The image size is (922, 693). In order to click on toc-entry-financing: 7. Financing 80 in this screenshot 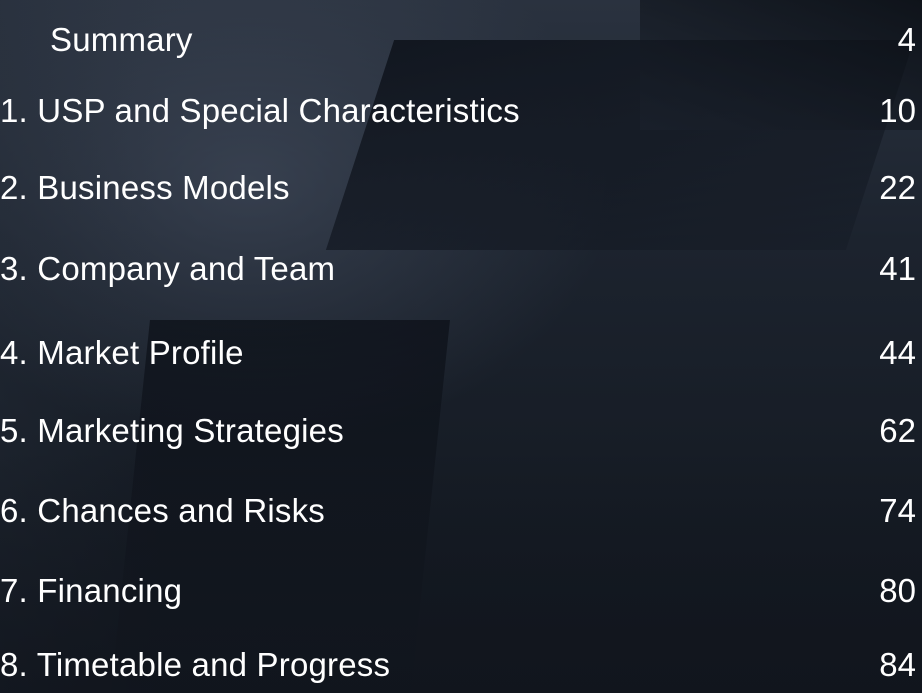, I will do `click(461, 591)`.